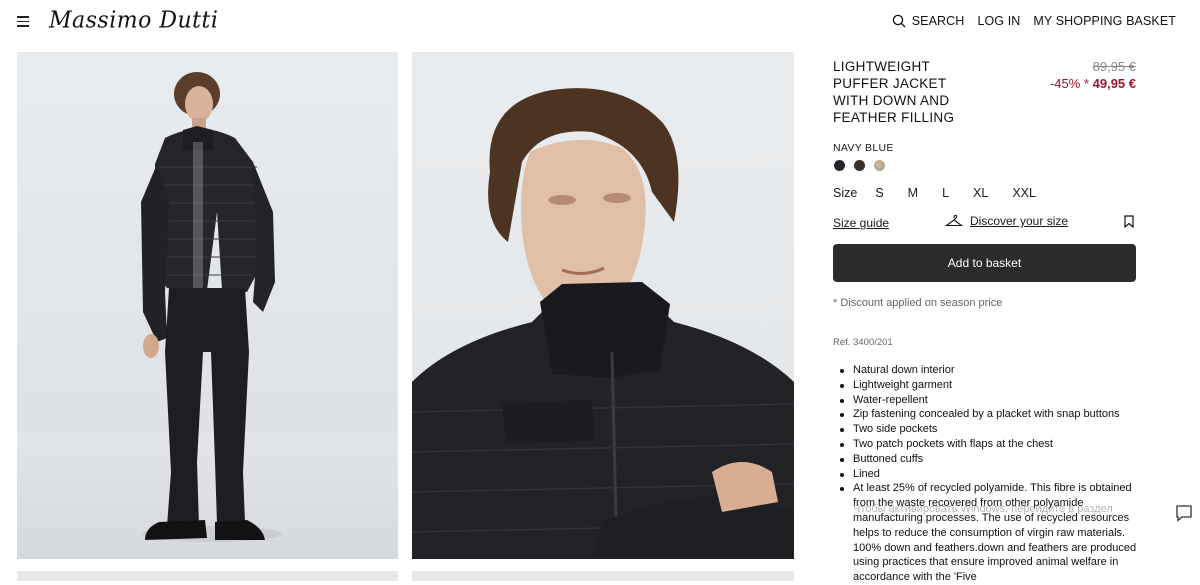 The width and height of the screenshot is (1200, 585). I want to click on discover-your-size-link: Discover your size, so click(1006, 221).